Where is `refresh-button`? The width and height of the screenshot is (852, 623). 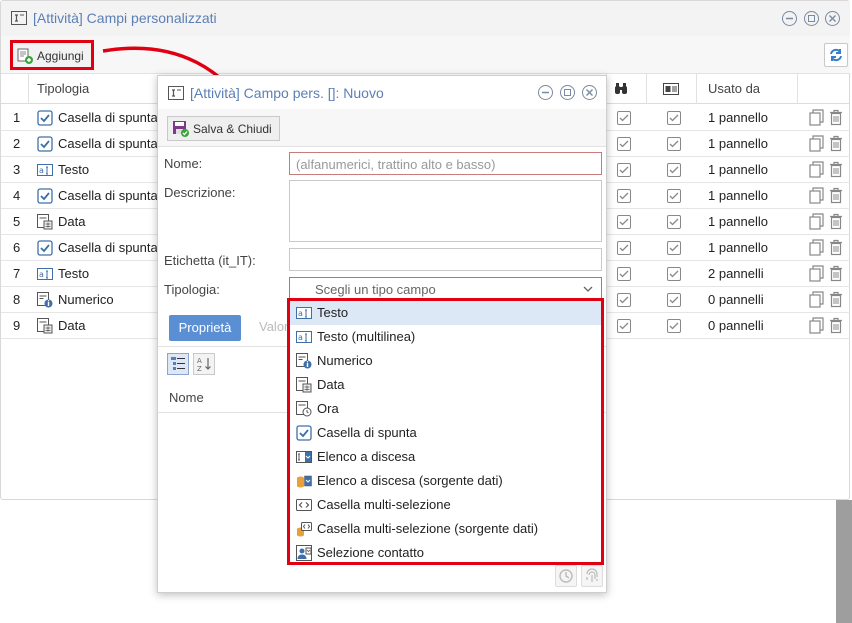 refresh-button is located at coordinates (836, 55).